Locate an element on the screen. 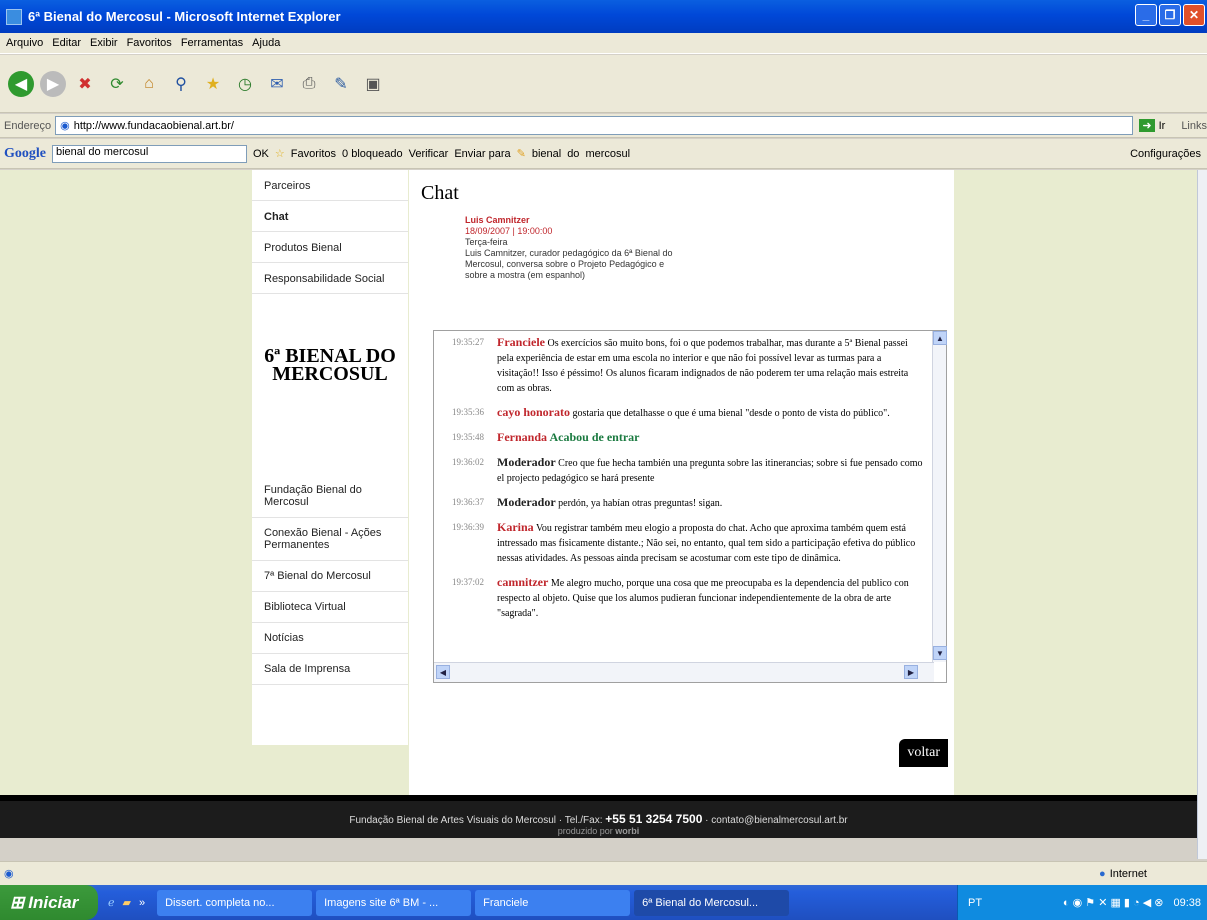 The image size is (1207, 920). mail-icon: ✉ is located at coordinates (277, 84).